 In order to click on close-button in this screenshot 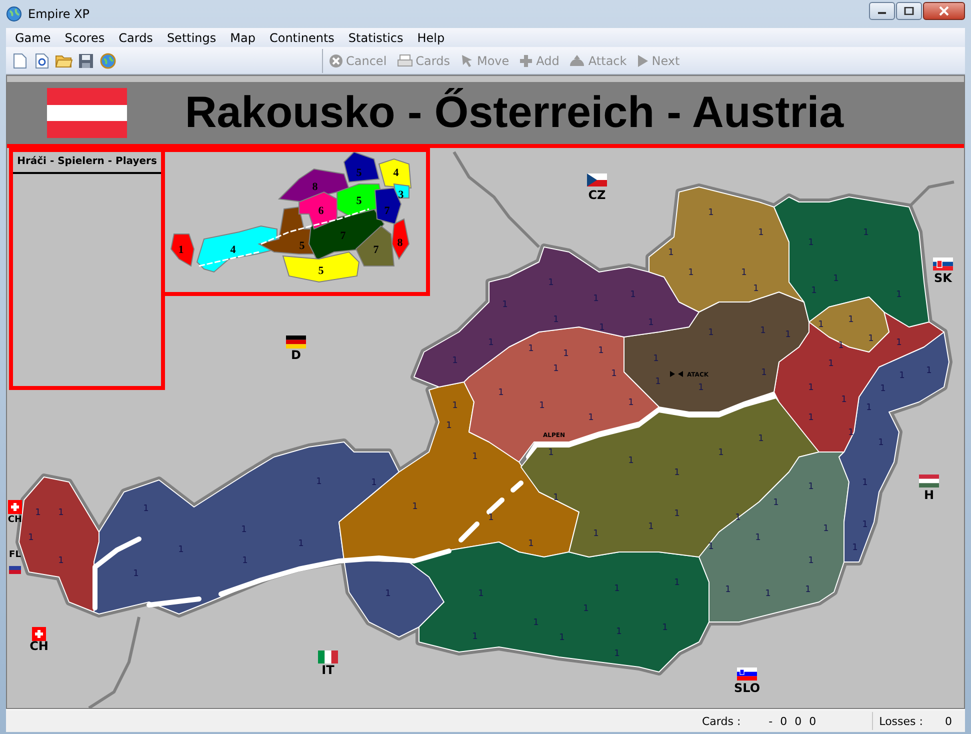, I will do `click(944, 11)`.